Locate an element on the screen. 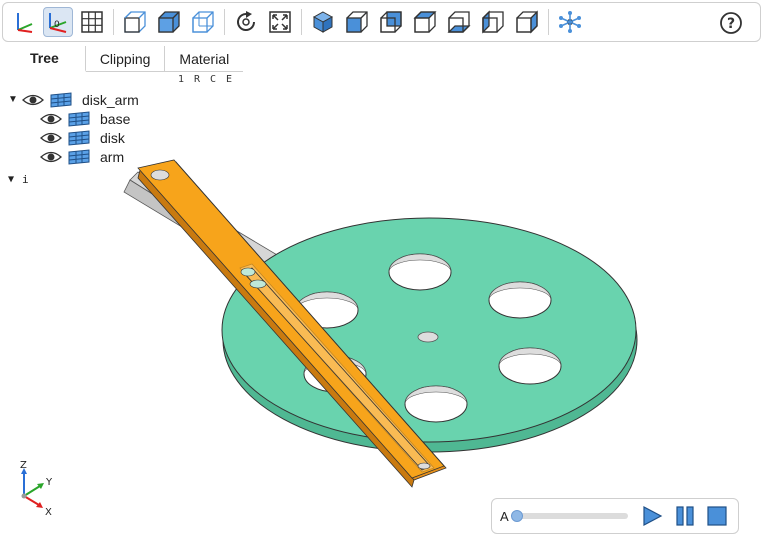 This screenshot has width=763, height=539. explode-button is located at coordinates (570, 22).